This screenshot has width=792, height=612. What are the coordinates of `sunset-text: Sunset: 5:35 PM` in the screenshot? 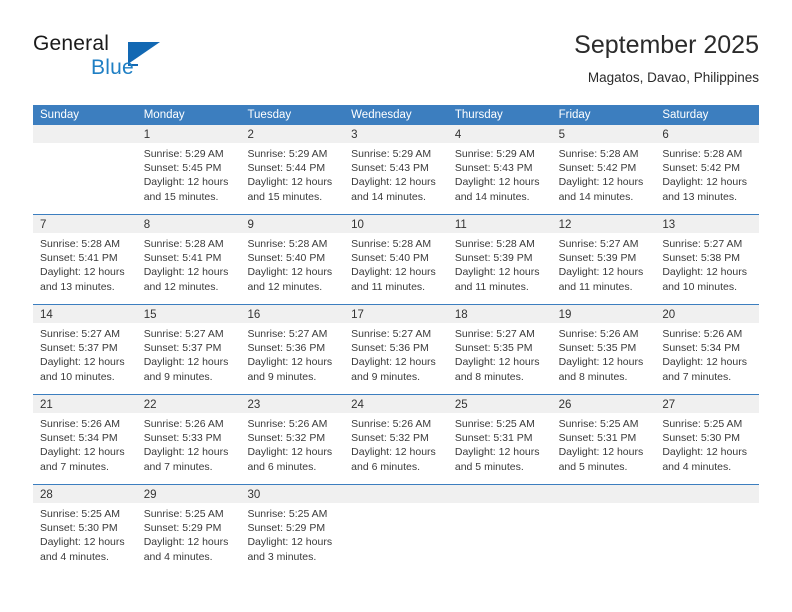 It's located at (493, 348).